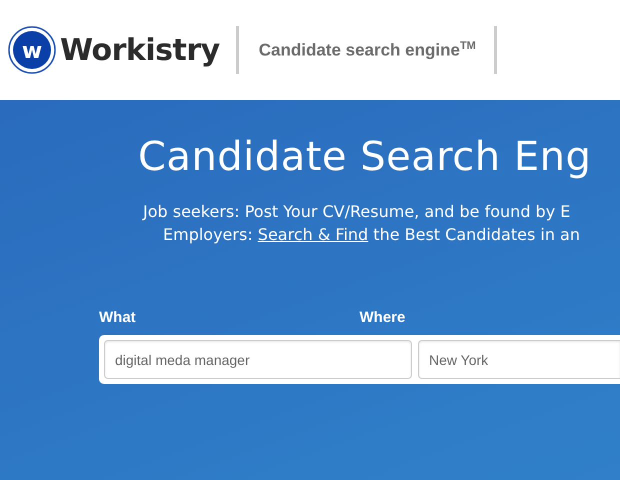 This screenshot has width=620, height=480. I want to click on tagline: Candidate search engine$^{TM}$, so click(367, 50).